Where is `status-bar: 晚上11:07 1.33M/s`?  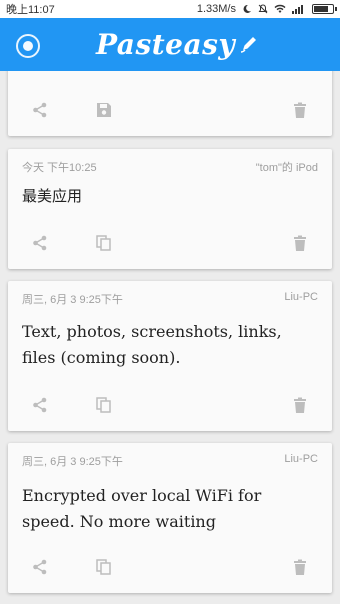 status-bar: 晚上11:07 1.33M/s is located at coordinates (170, 9).